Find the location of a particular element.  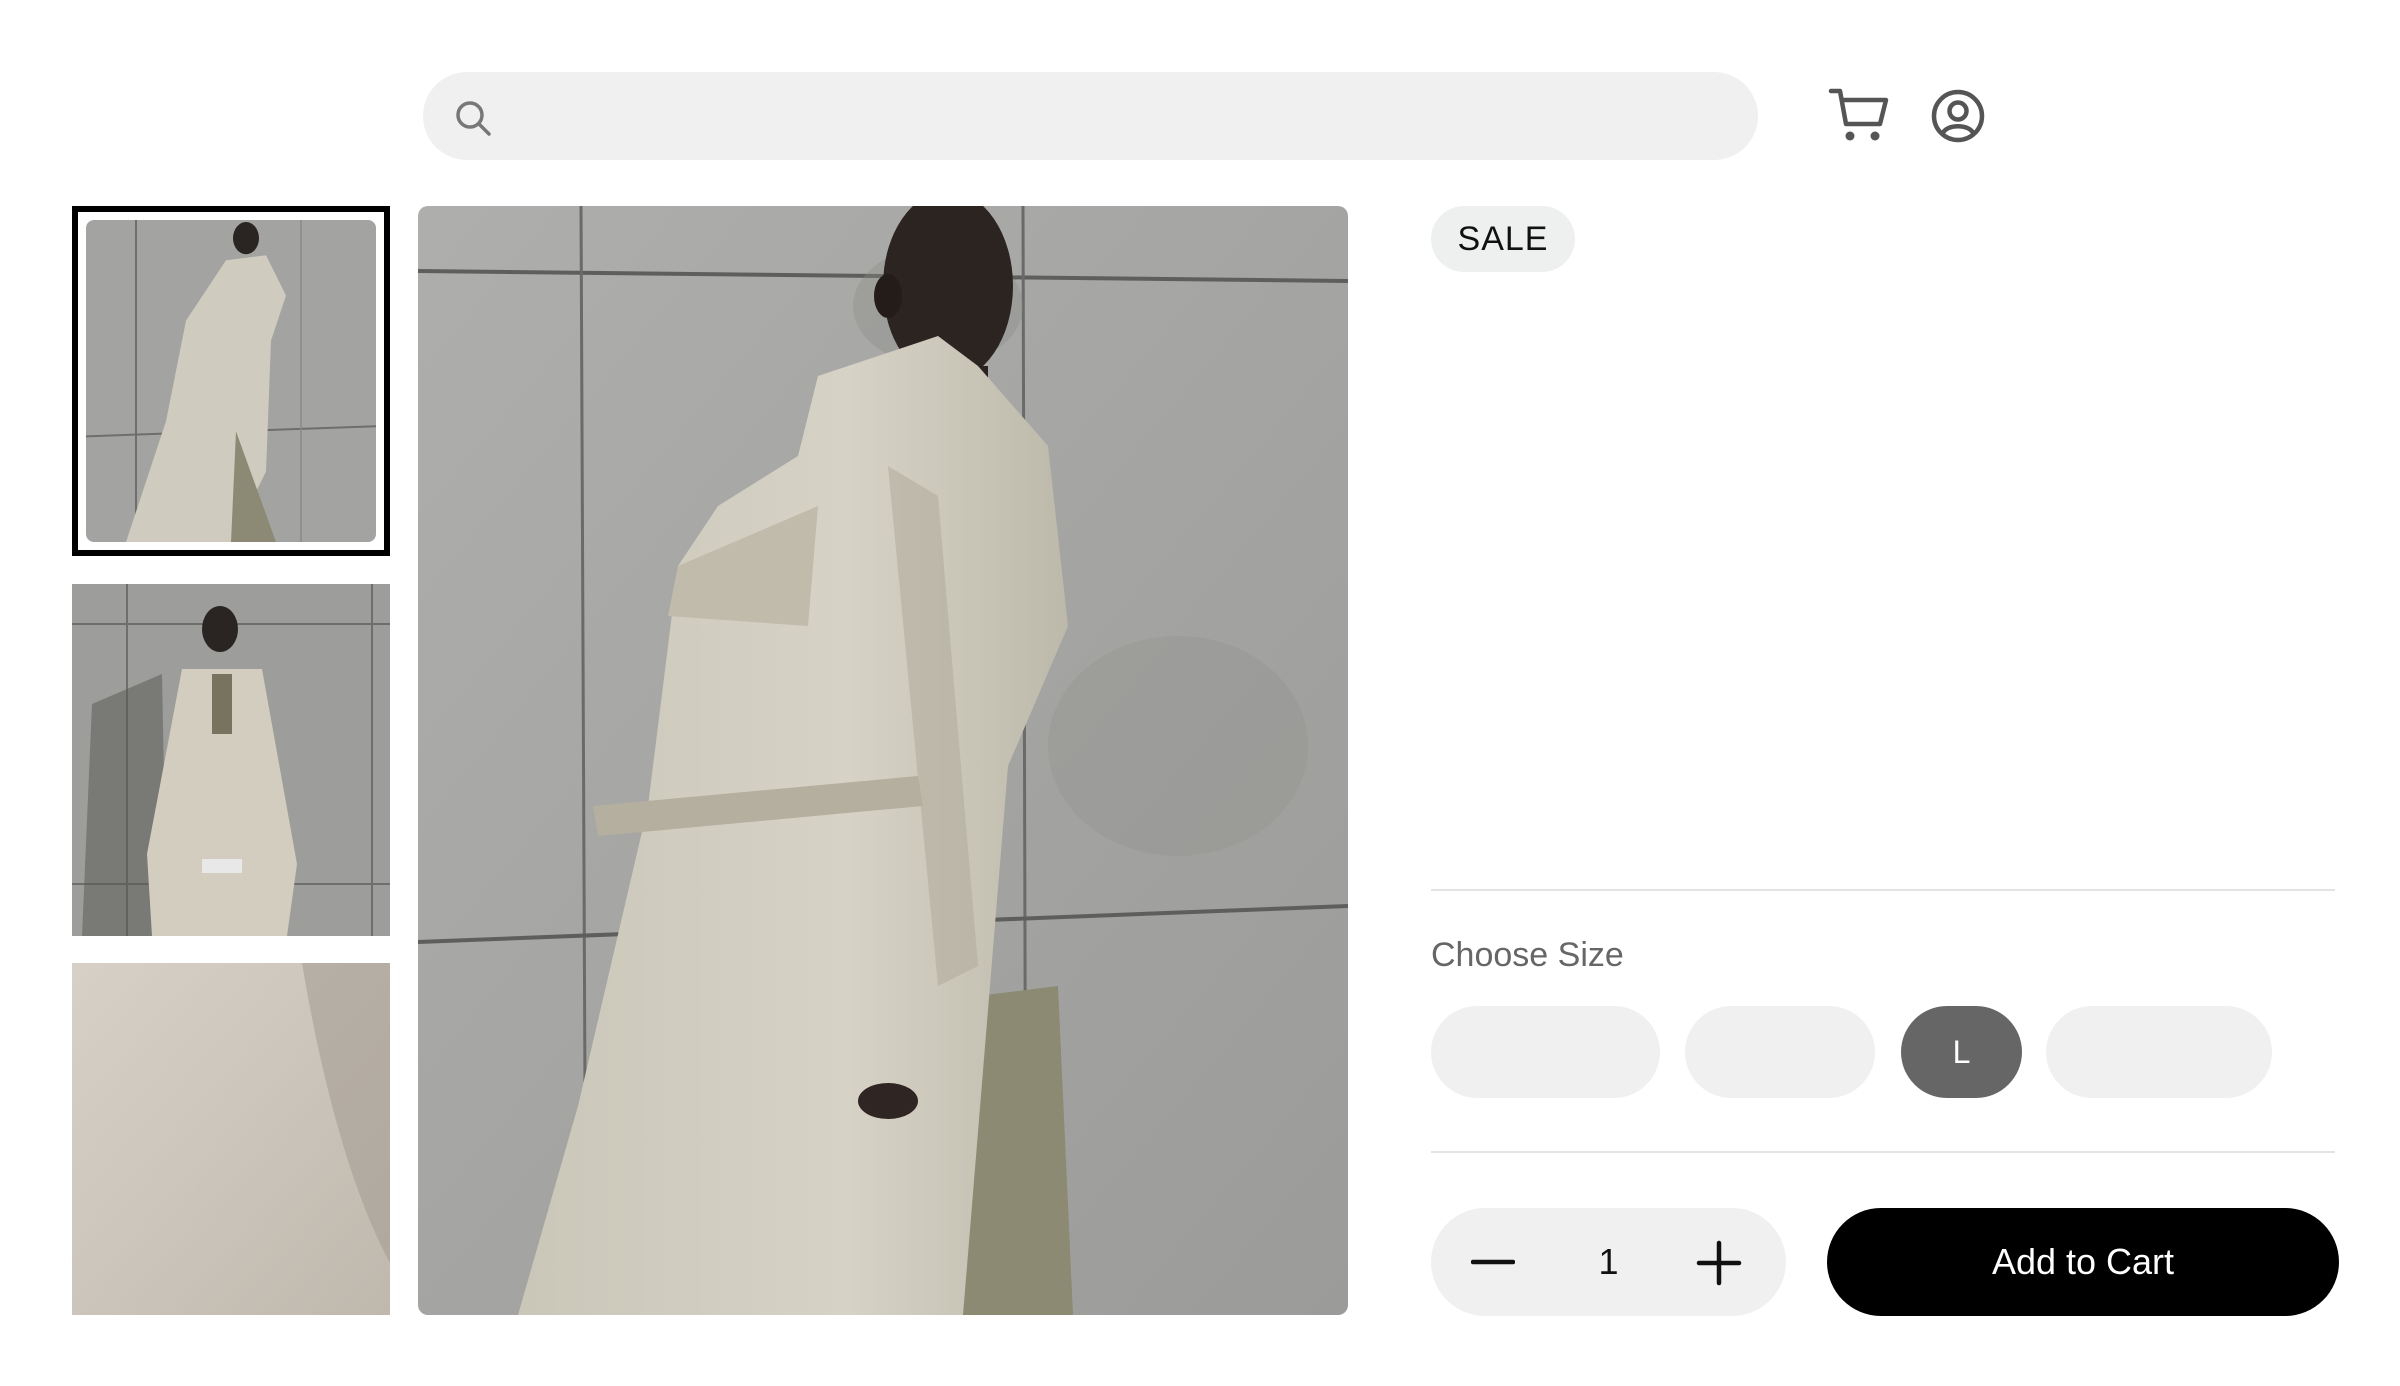

thumbnail-3-image is located at coordinates (231, 1139).